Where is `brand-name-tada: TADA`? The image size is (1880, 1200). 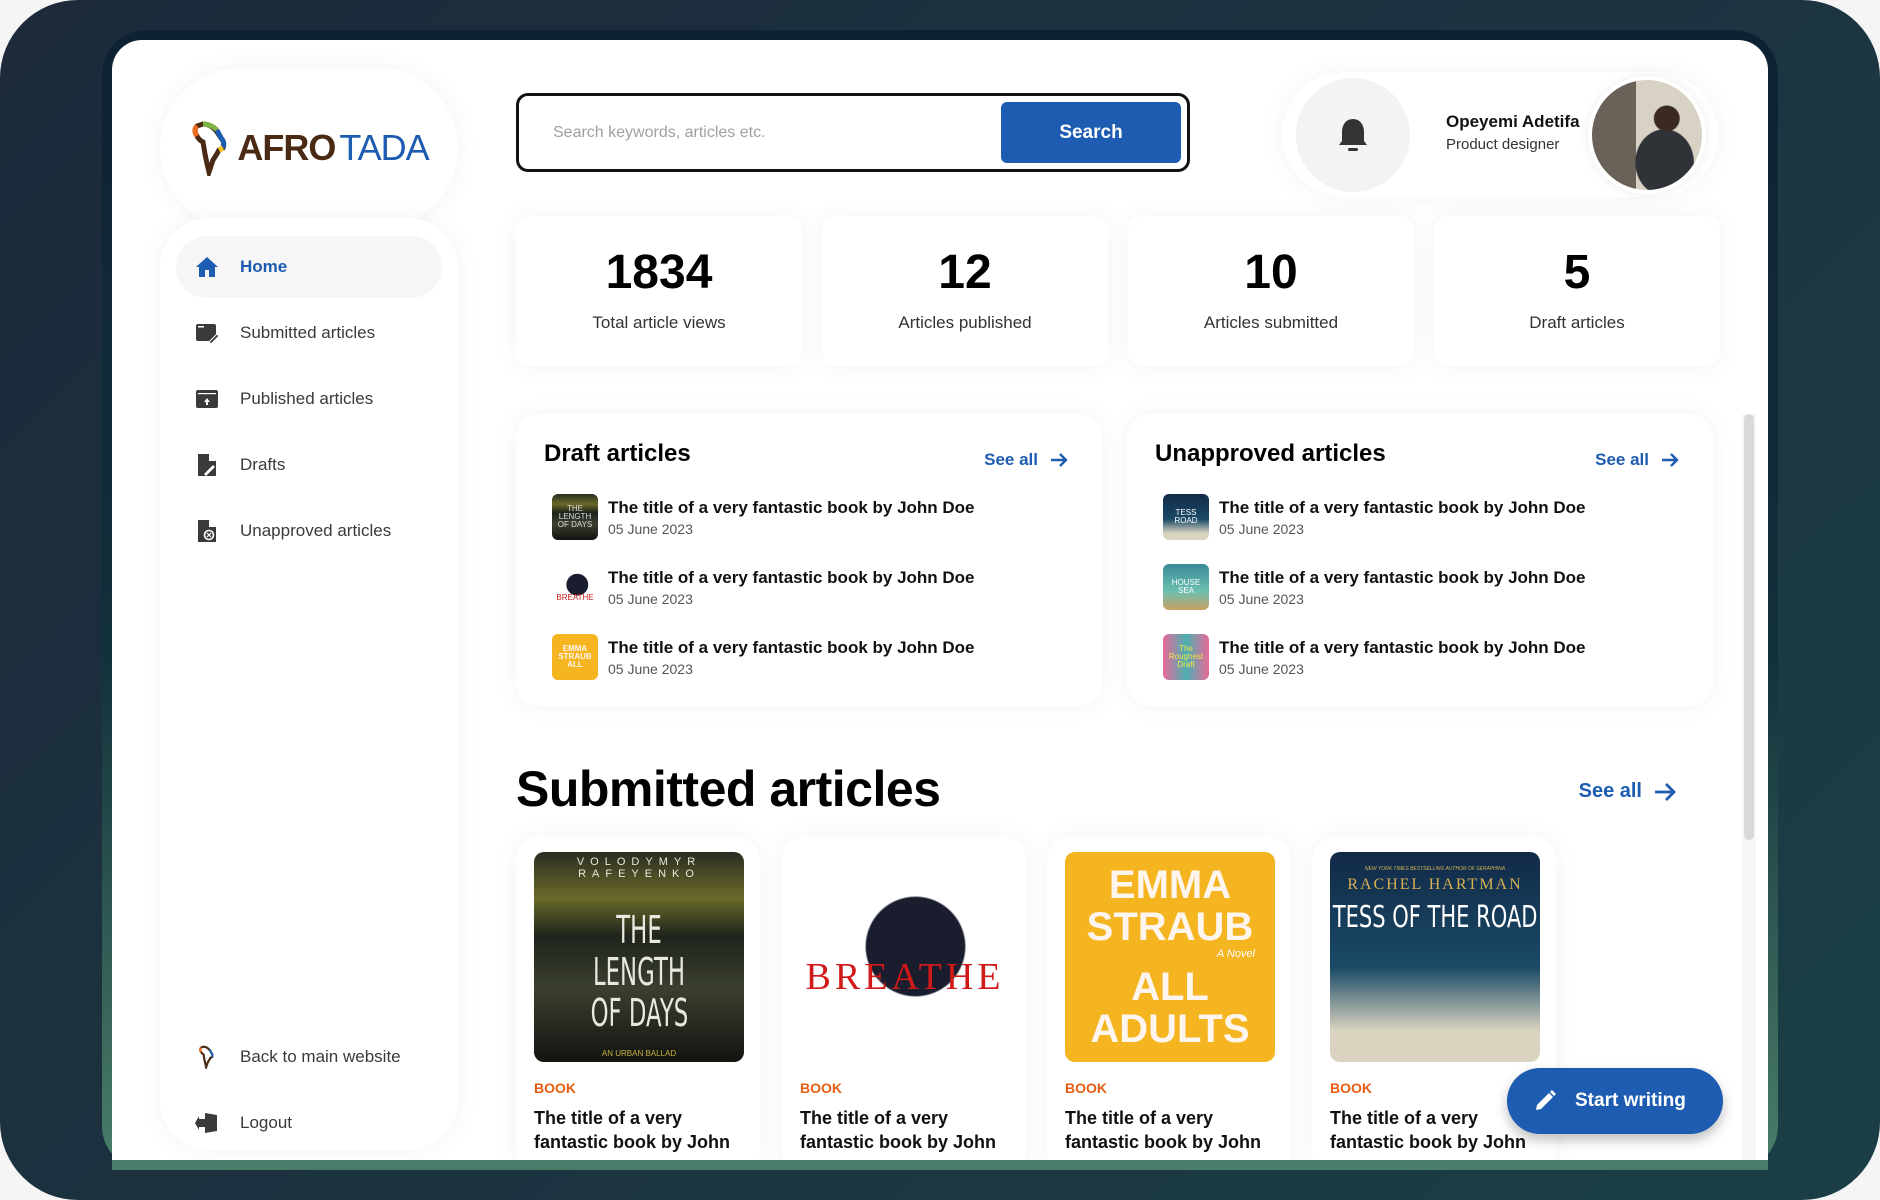 brand-name-tada: TADA is located at coordinates (384, 147).